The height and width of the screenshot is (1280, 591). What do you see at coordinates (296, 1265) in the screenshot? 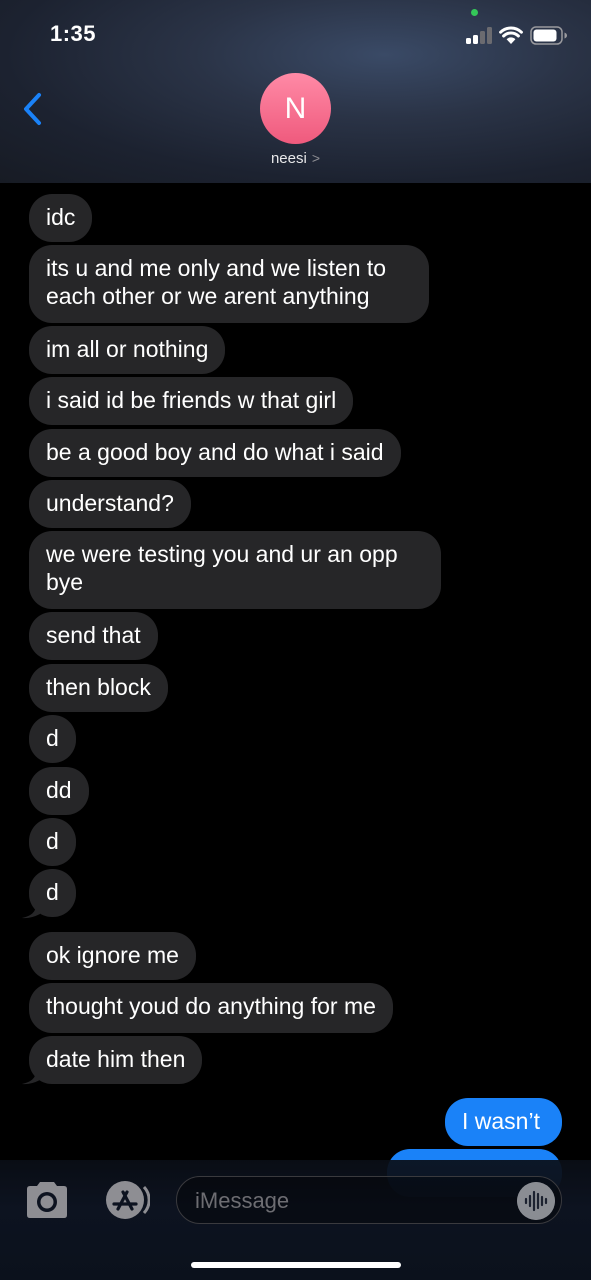
I see `home-indicator` at bounding box center [296, 1265].